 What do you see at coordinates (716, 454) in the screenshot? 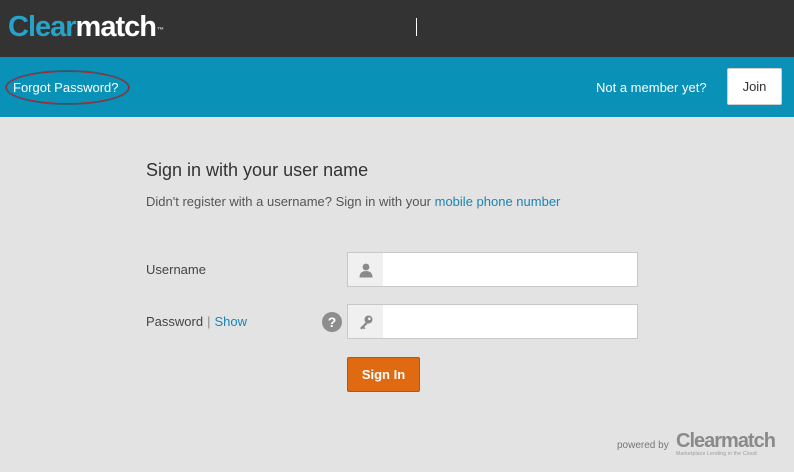
I see `footer-tagline: Marketplace Lending in the Cloud` at bounding box center [716, 454].